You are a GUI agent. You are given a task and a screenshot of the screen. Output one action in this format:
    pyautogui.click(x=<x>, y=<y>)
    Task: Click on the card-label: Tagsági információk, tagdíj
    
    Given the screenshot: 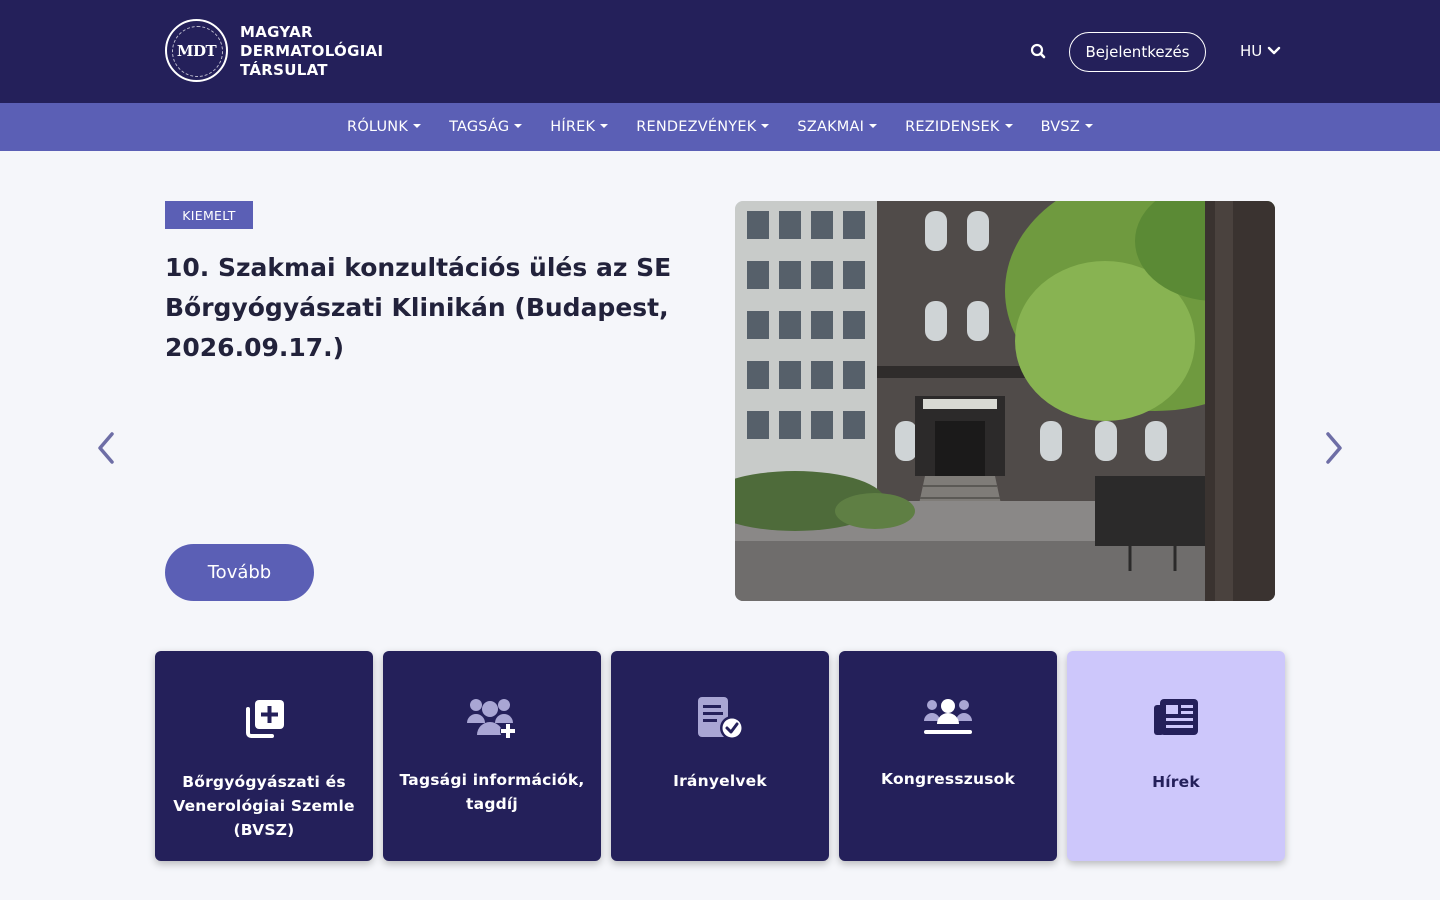 What is the action you would take?
    pyautogui.click(x=492, y=792)
    